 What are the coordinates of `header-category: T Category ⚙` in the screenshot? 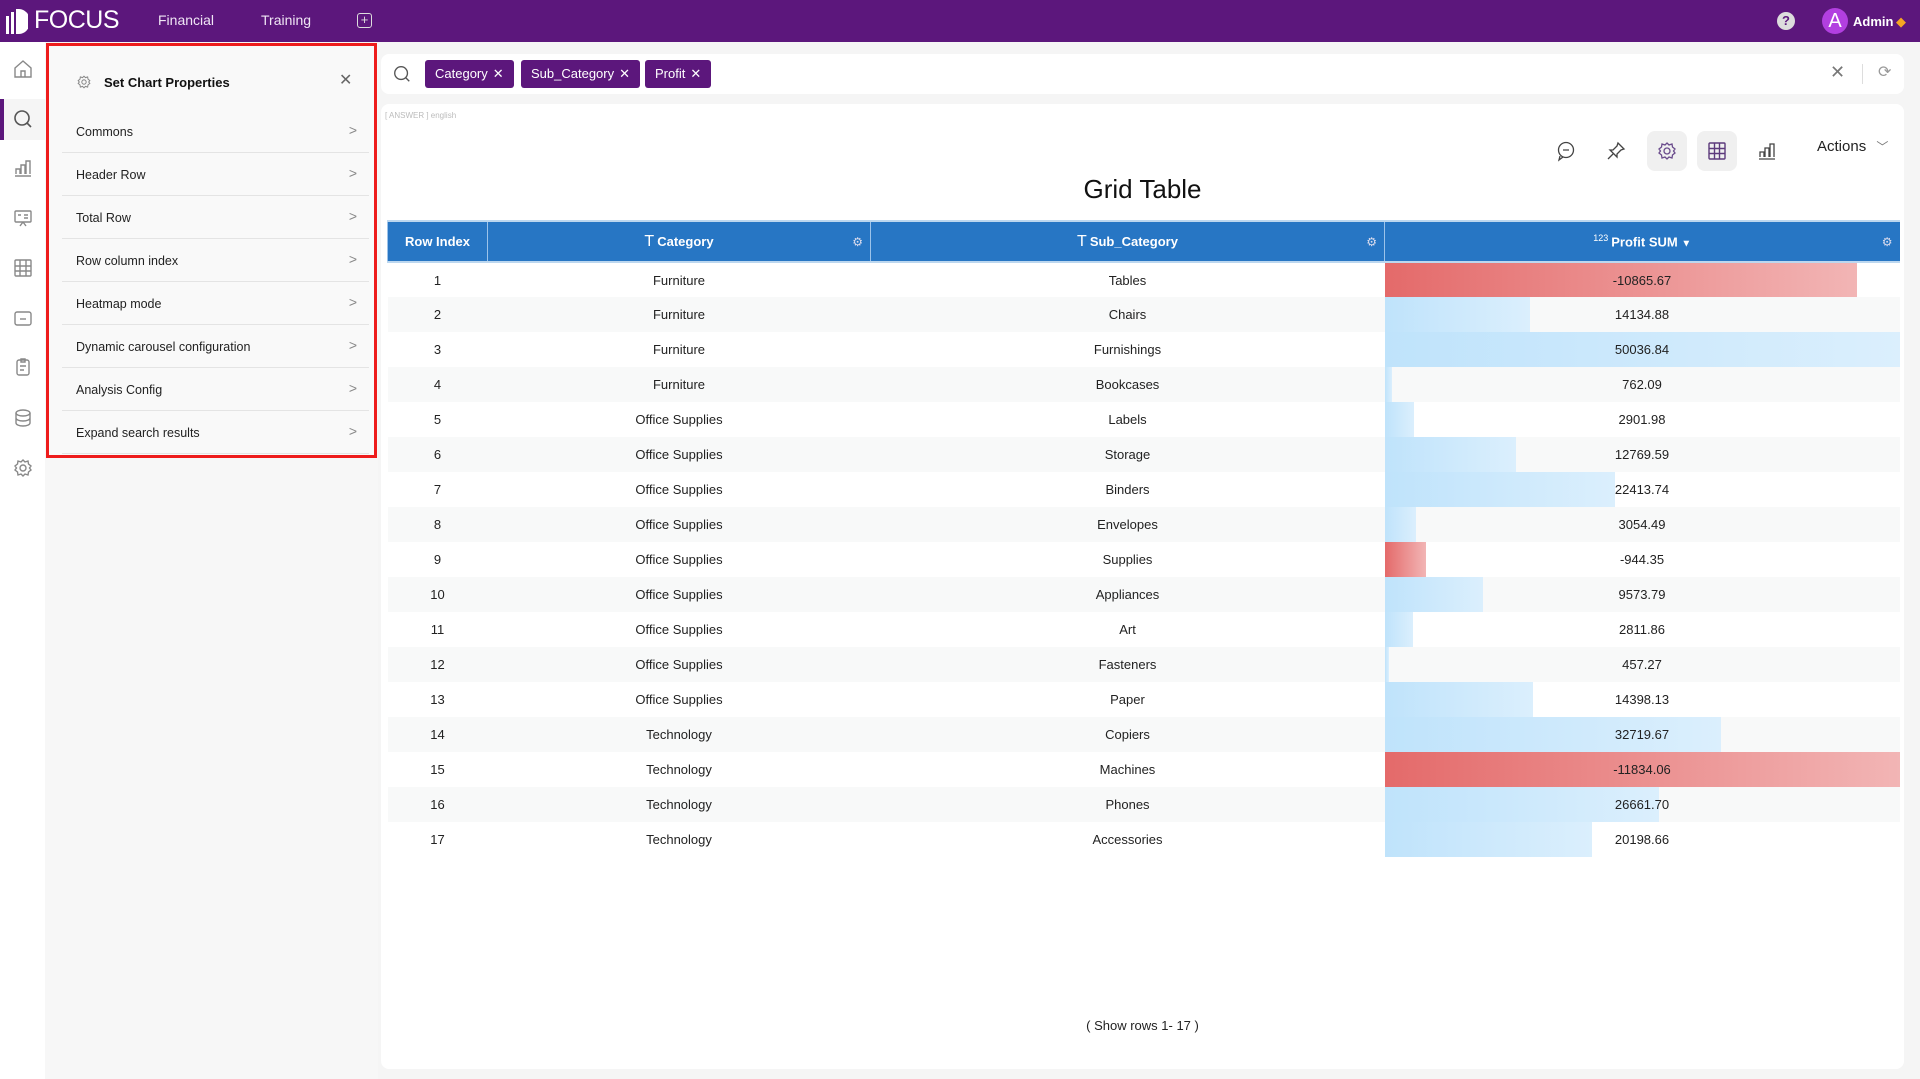 It's located at (679, 241).